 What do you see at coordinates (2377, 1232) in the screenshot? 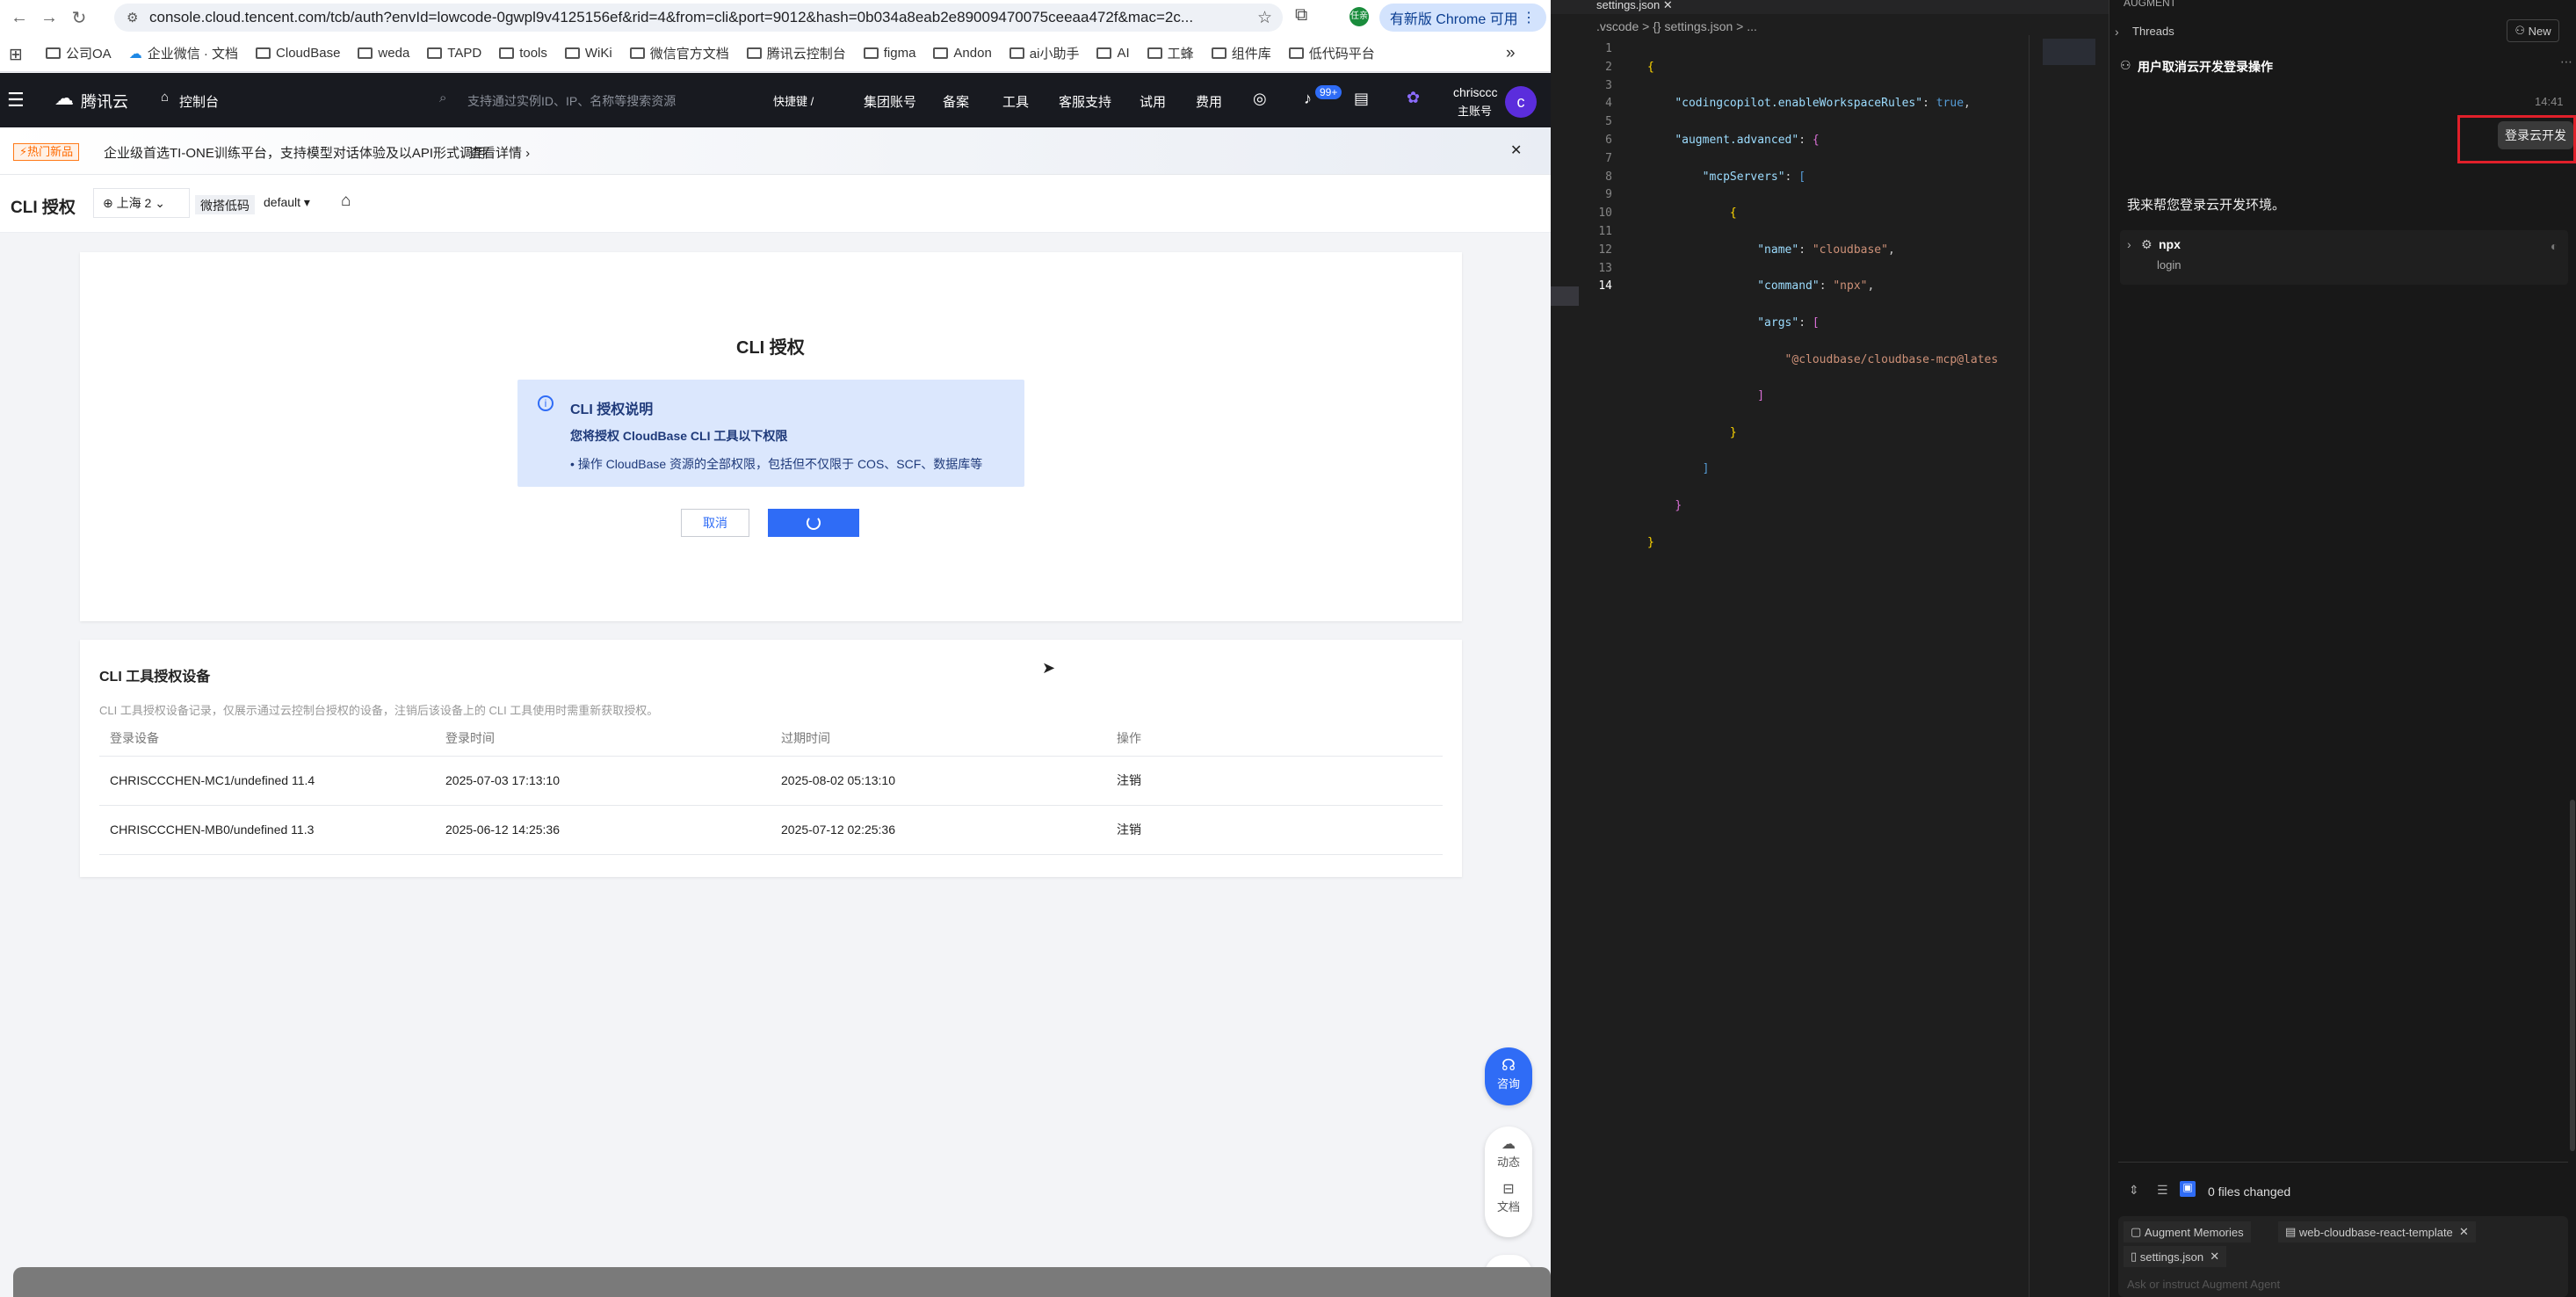
I see `context-chip: ▤ web-cloudbase-react-template ✕` at bounding box center [2377, 1232].